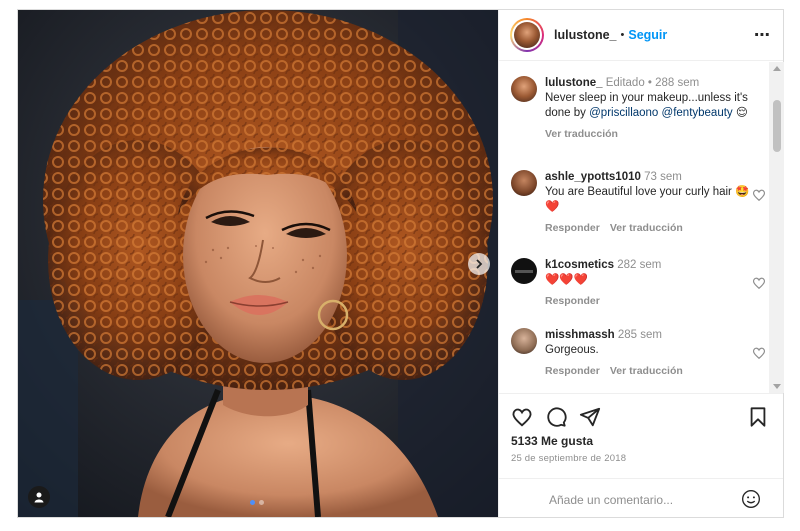  Describe the element at coordinates (777, 386) in the screenshot. I see `scroll-down-arrow` at that location.